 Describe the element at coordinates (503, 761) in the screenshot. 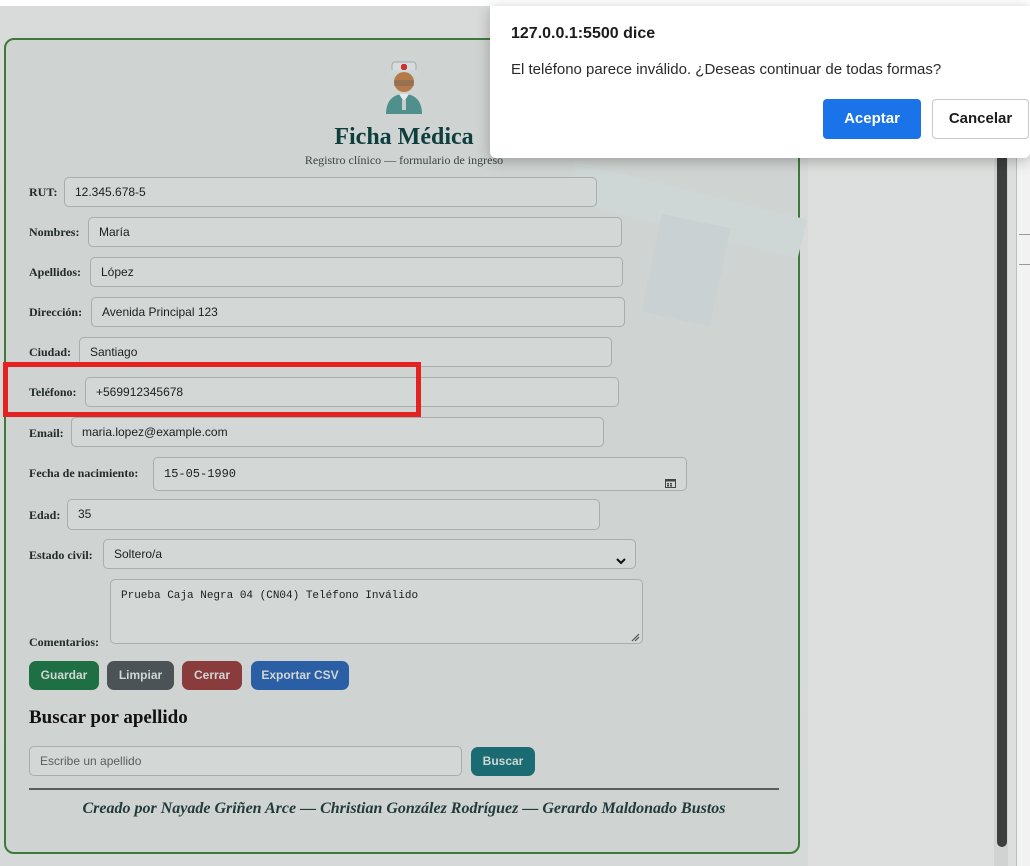

I see `search-button: Buscar` at that location.